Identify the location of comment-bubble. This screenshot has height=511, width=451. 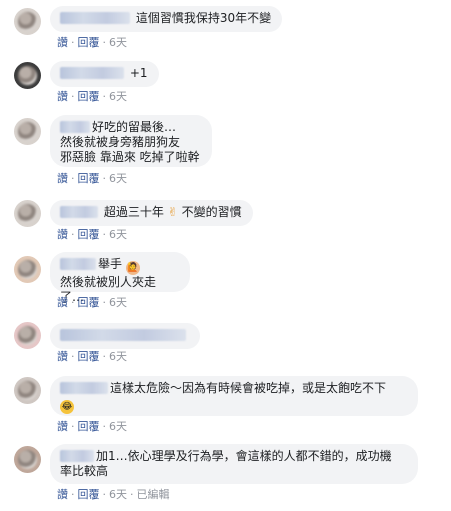
(125, 336).